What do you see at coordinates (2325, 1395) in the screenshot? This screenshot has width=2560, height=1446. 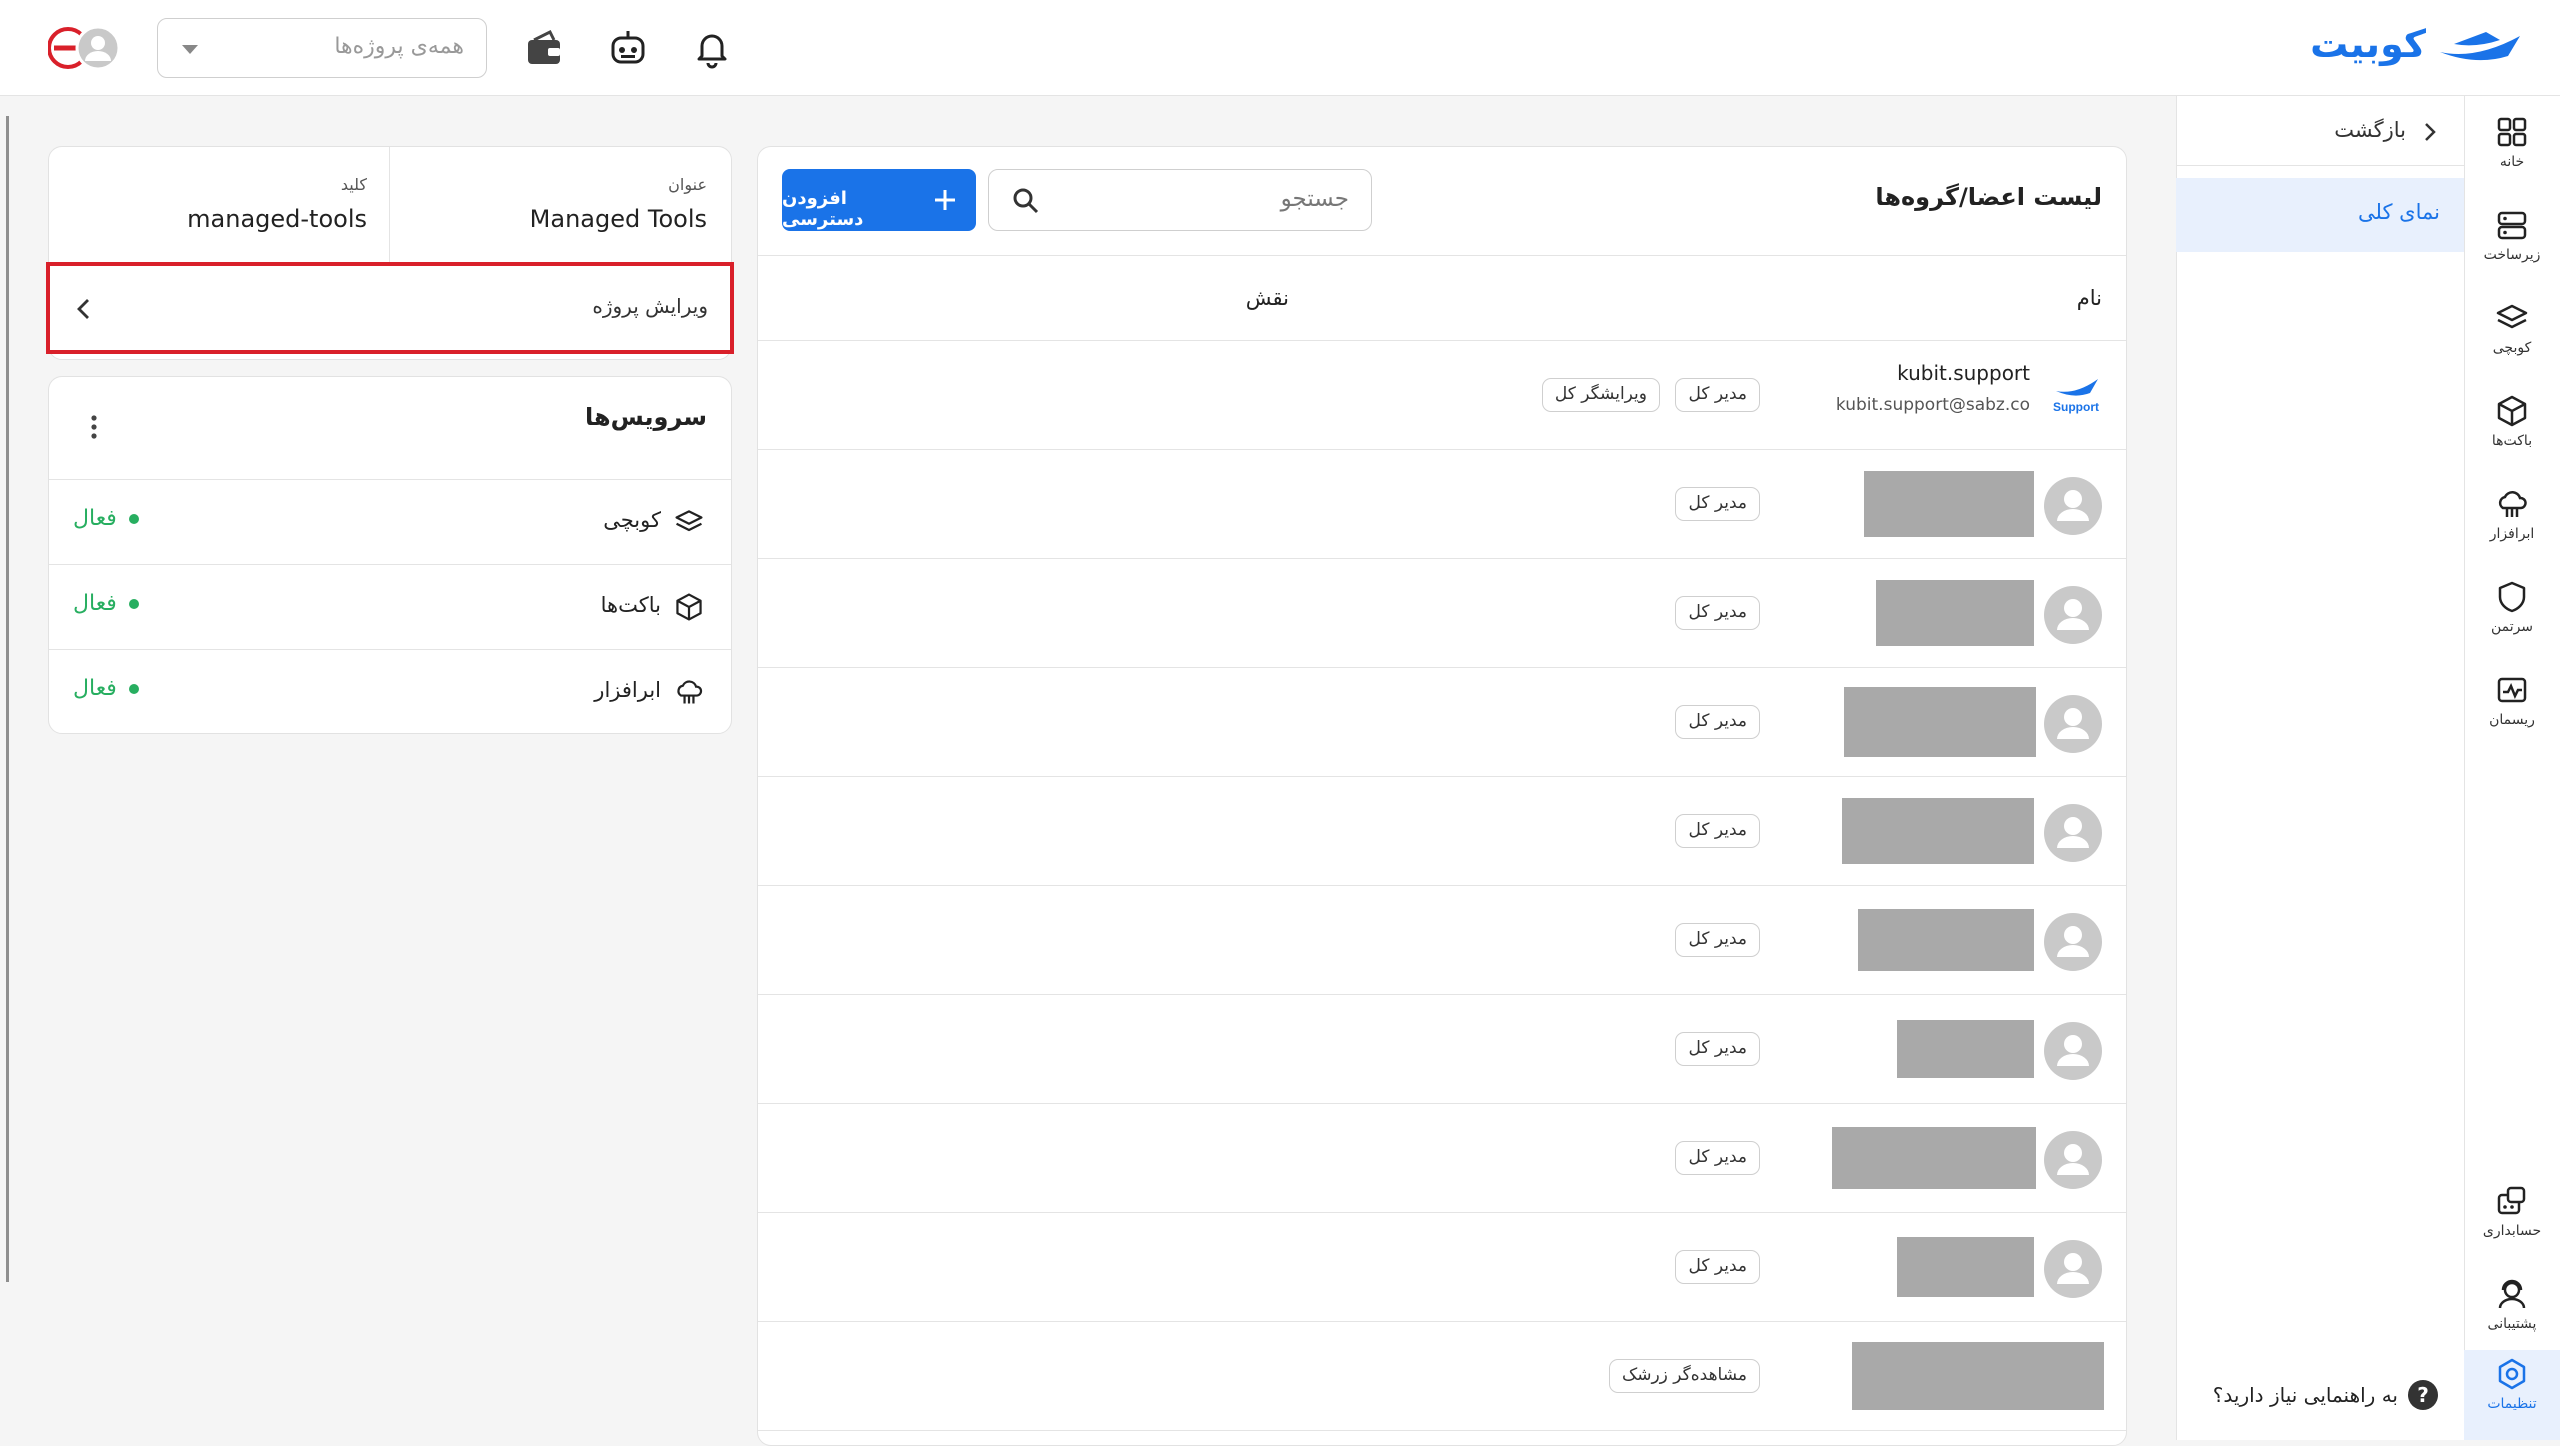 I see `help-link: ? به راهنمایی نیاز دارید؟` at bounding box center [2325, 1395].